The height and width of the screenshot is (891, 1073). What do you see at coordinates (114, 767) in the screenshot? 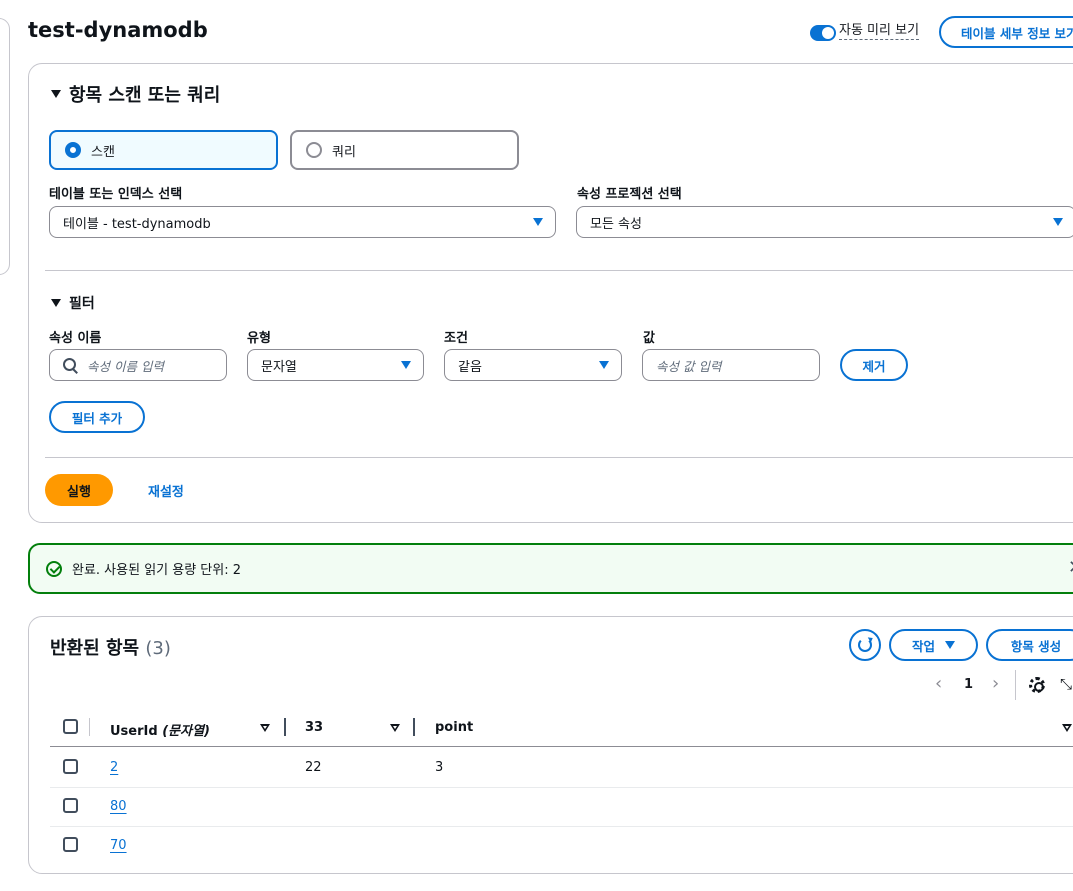
I see `row-userid-link: 2` at bounding box center [114, 767].